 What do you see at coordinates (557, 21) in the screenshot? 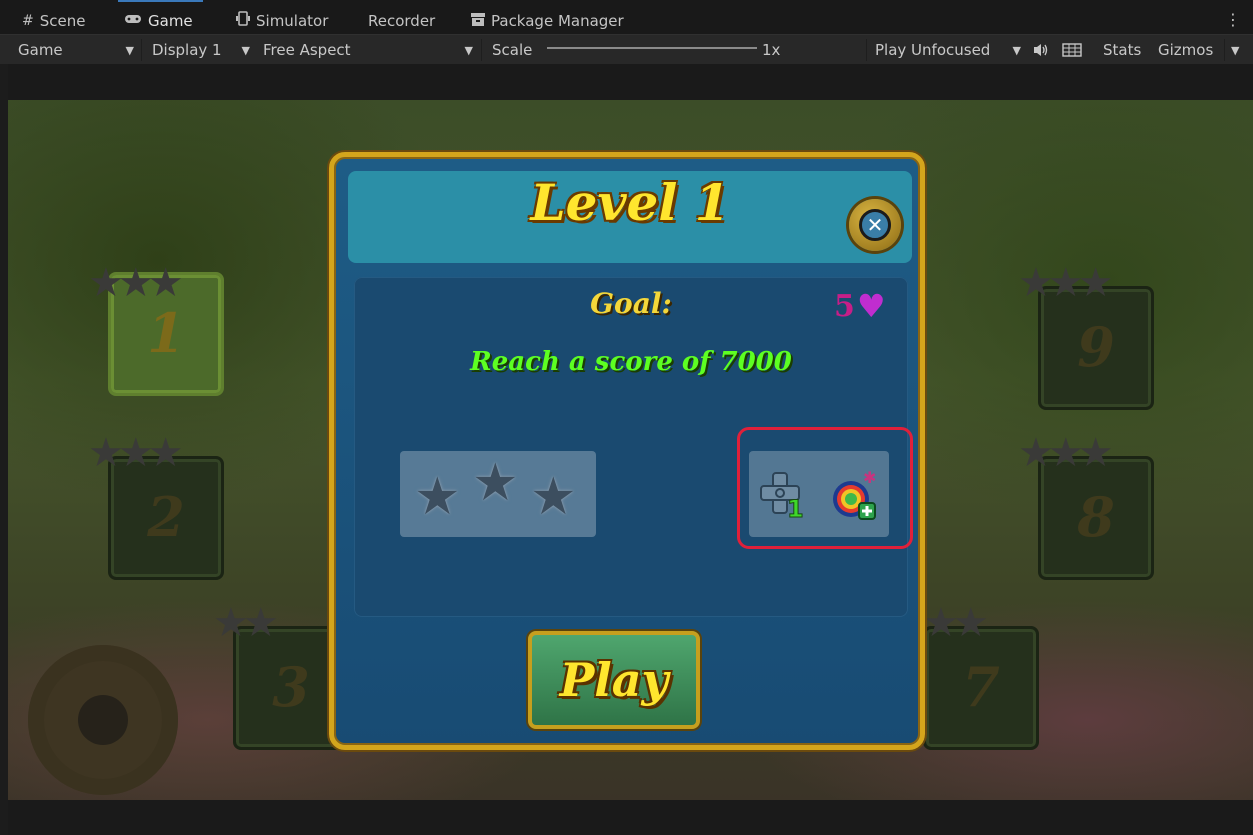
I see `tab-label: Package Manager` at bounding box center [557, 21].